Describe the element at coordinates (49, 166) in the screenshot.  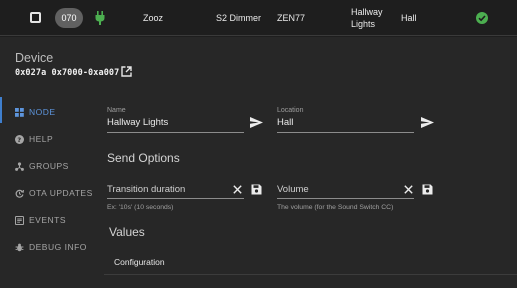
I see `tab-groups-label: GROUPS` at that location.